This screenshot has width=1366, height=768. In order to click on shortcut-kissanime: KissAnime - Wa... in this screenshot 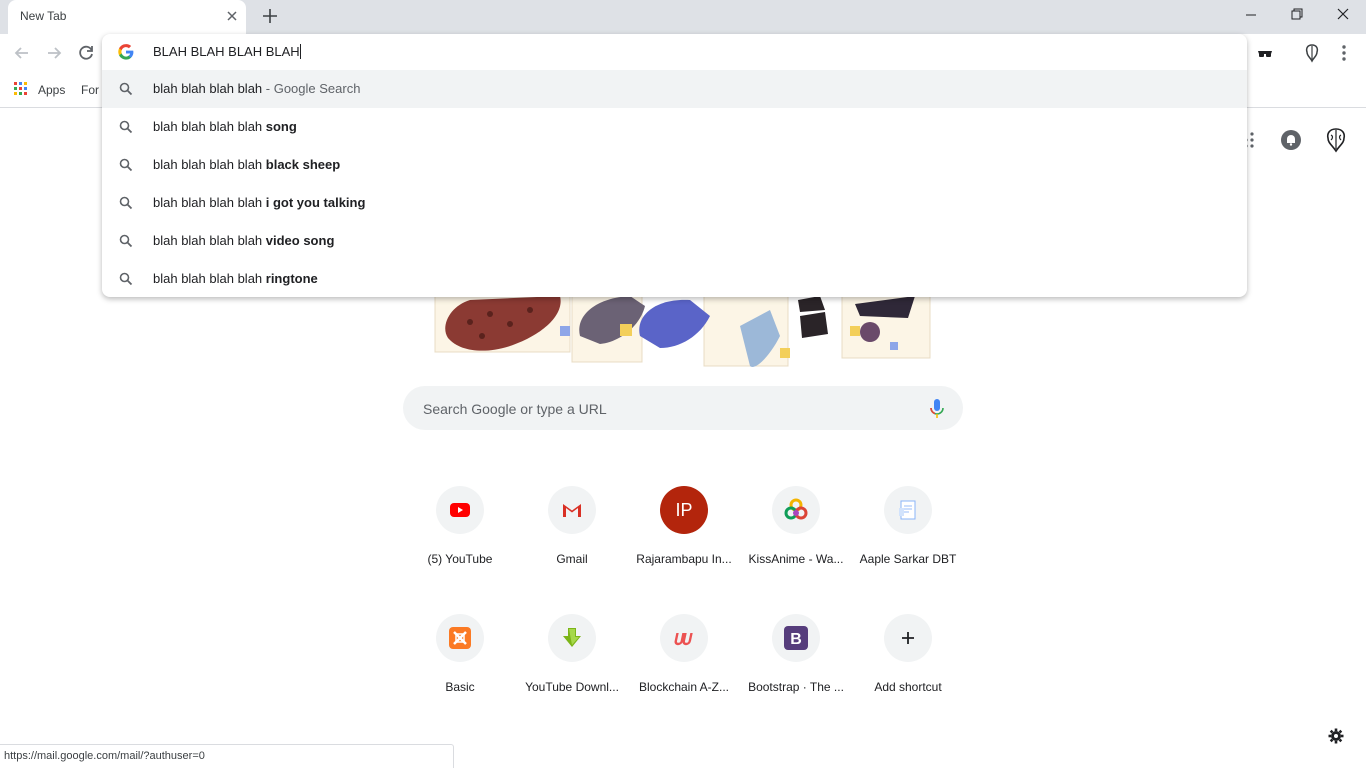, I will do `click(796, 542)`.